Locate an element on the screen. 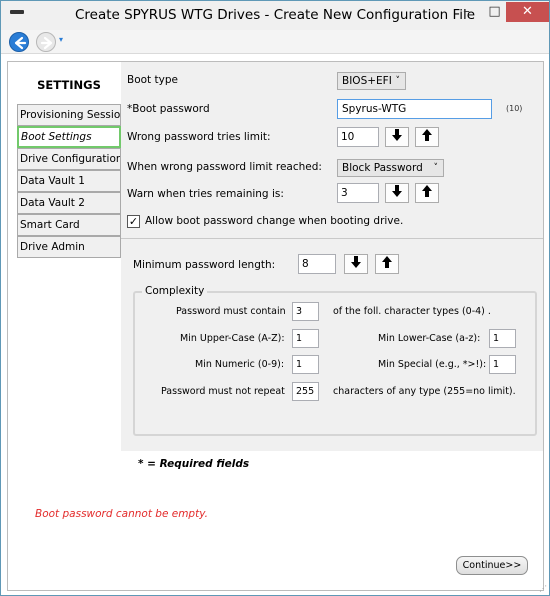  boot-type-dropdown: BIOS+EFI ˅ is located at coordinates (371, 81).